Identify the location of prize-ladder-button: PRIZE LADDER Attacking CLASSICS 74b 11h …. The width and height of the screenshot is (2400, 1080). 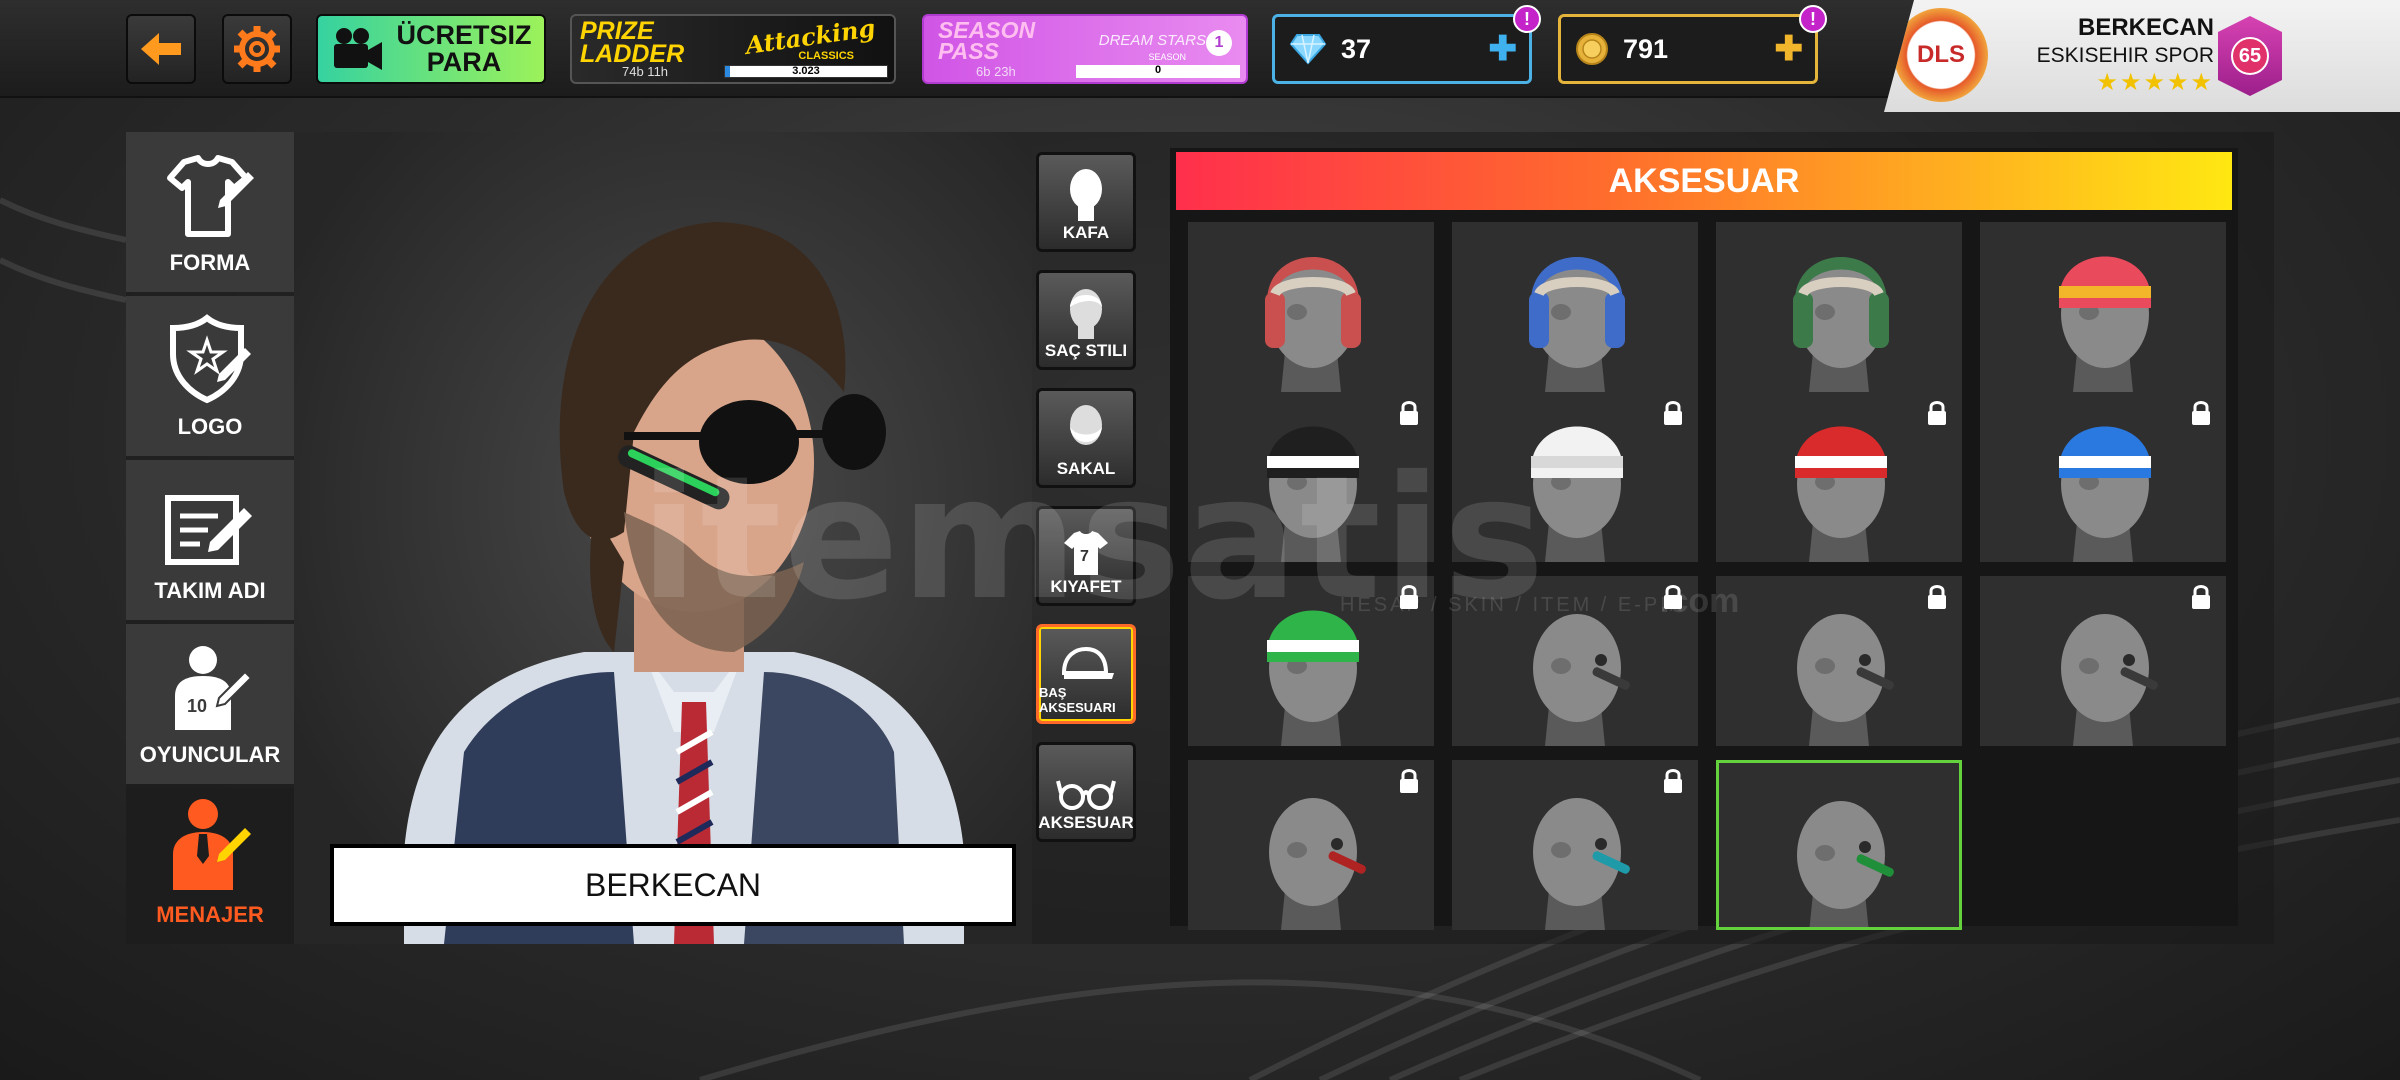
(733, 48).